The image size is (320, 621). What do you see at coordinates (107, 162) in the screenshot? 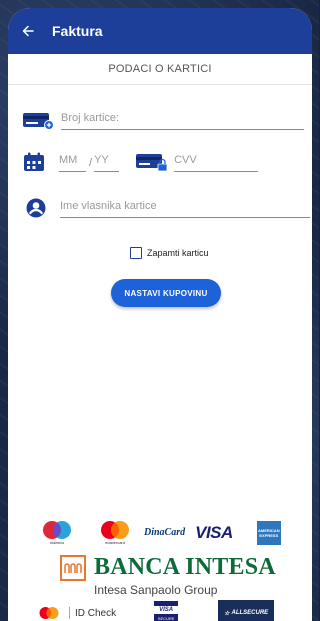
I see `expiry-year-input` at bounding box center [107, 162].